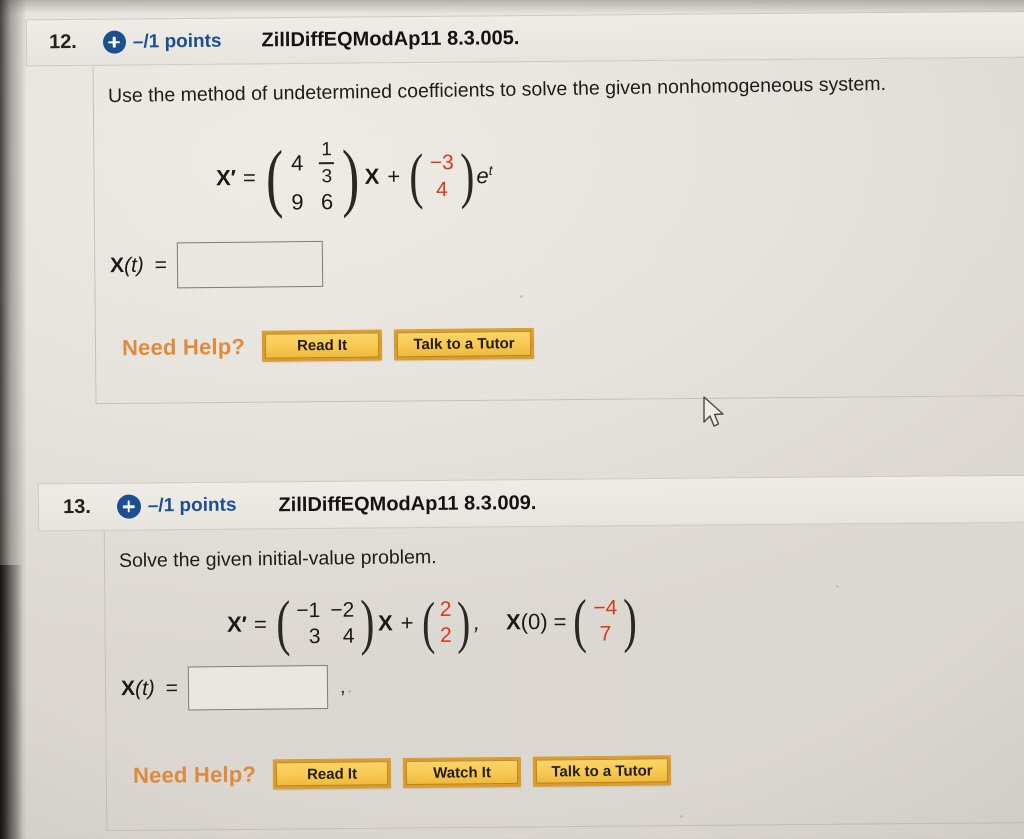 Image resolution: width=1024 pixels, height=839 pixels. I want to click on read-it-button-12: Read It, so click(322, 345).